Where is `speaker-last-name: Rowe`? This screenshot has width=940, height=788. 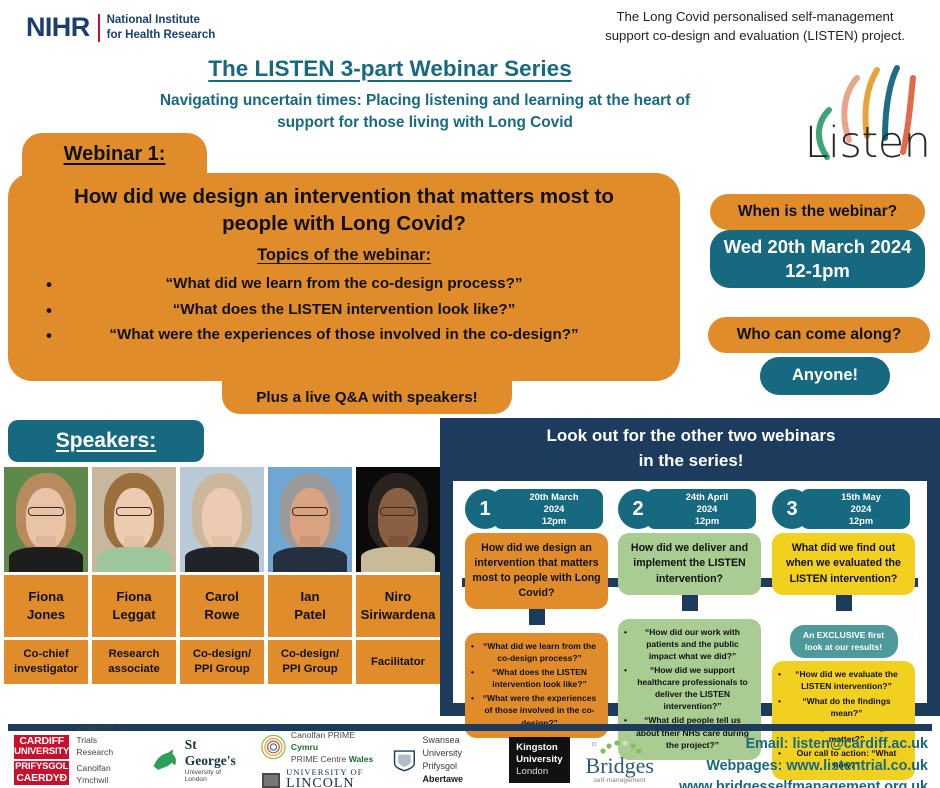 speaker-last-name: Rowe is located at coordinates (222, 614).